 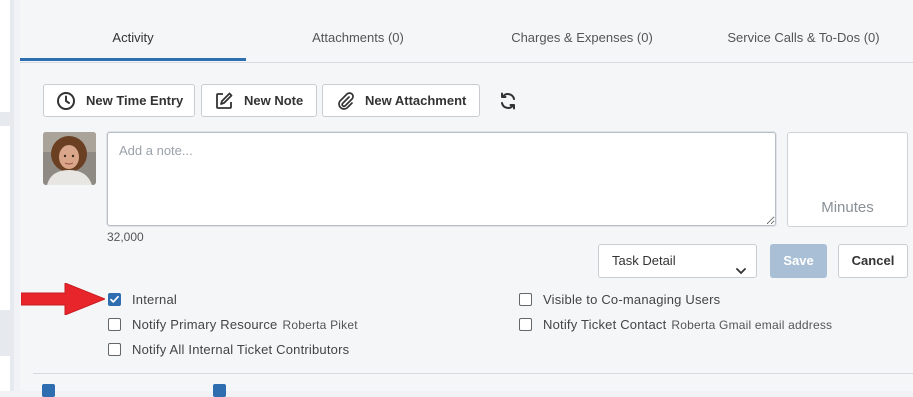 What do you see at coordinates (798, 261) in the screenshot?
I see `save-button: Save` at bounding box center [798, 261].